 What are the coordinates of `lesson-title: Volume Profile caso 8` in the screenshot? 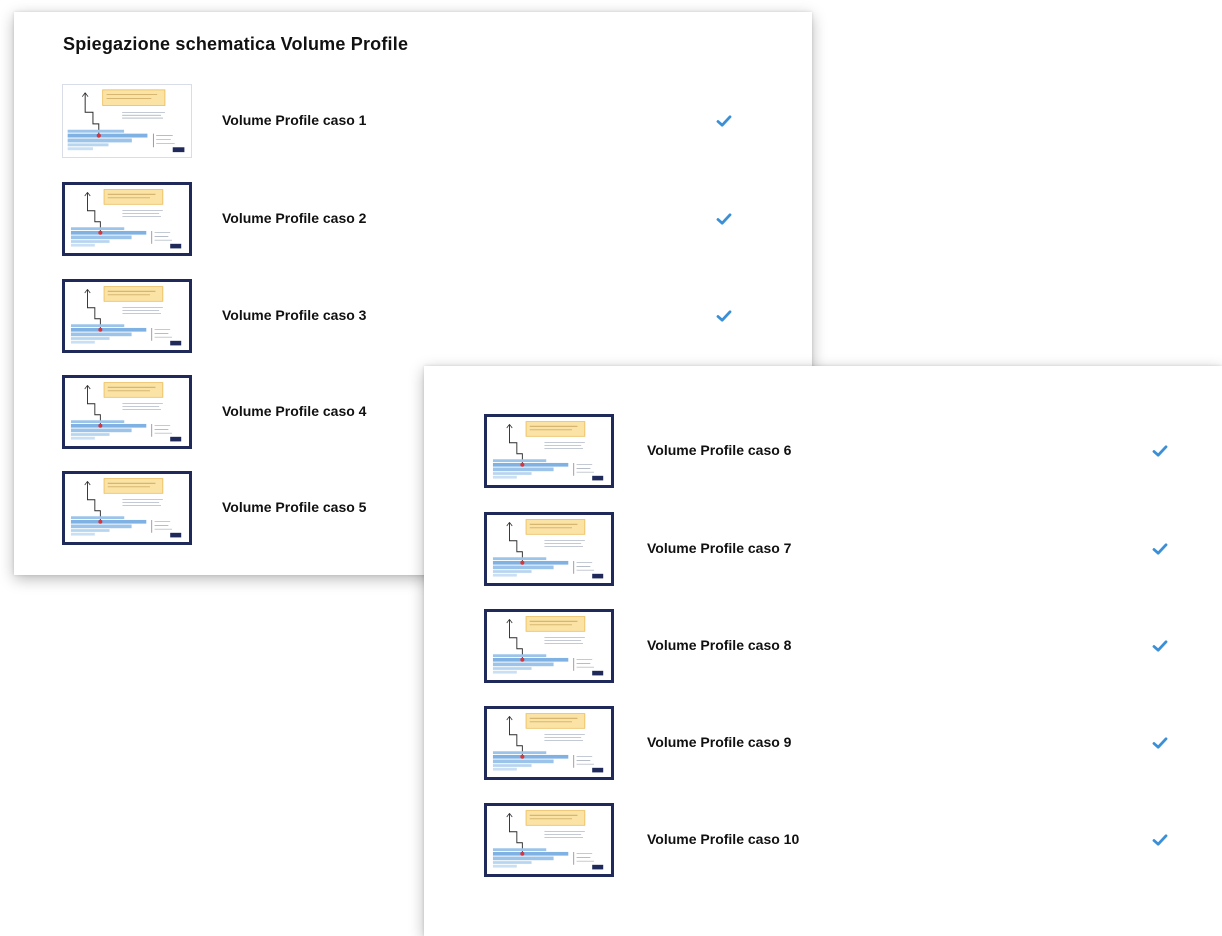 It's located at (719, 645).